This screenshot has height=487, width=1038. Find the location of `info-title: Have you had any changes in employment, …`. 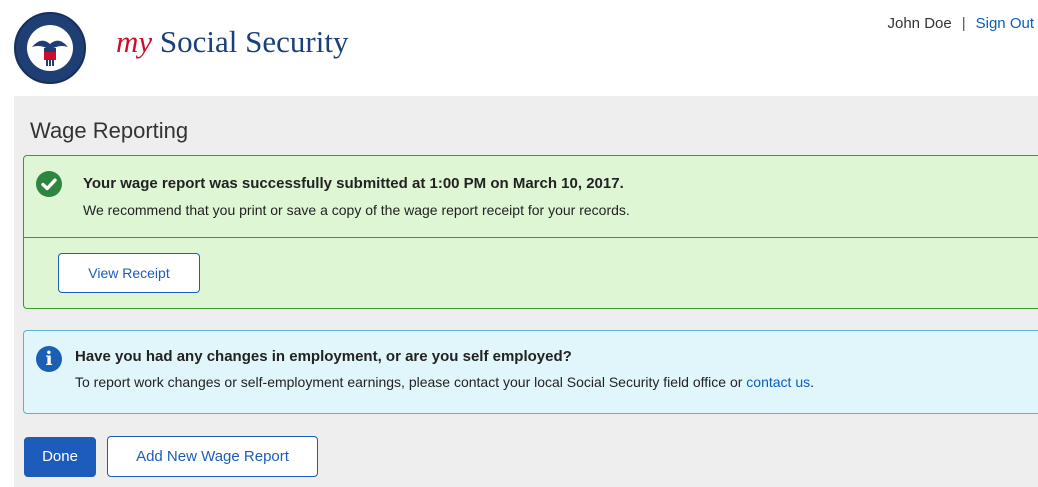

info-title: Have you had any changes in employment, … is located at coordinates (323, 356).